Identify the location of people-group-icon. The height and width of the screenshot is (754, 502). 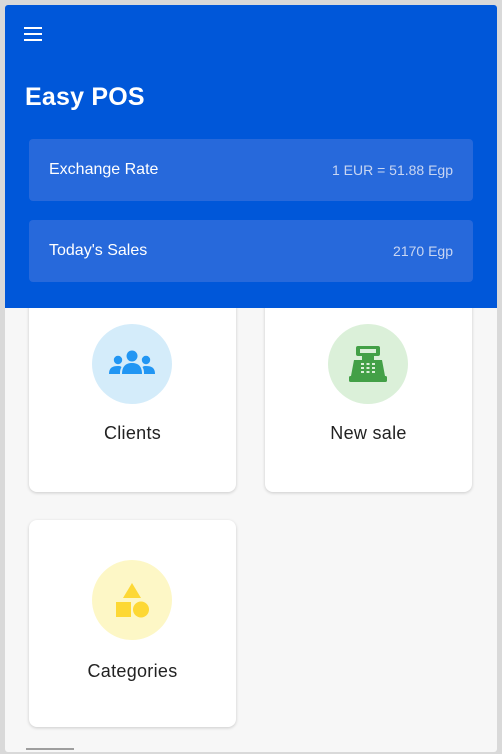
(132, 362).